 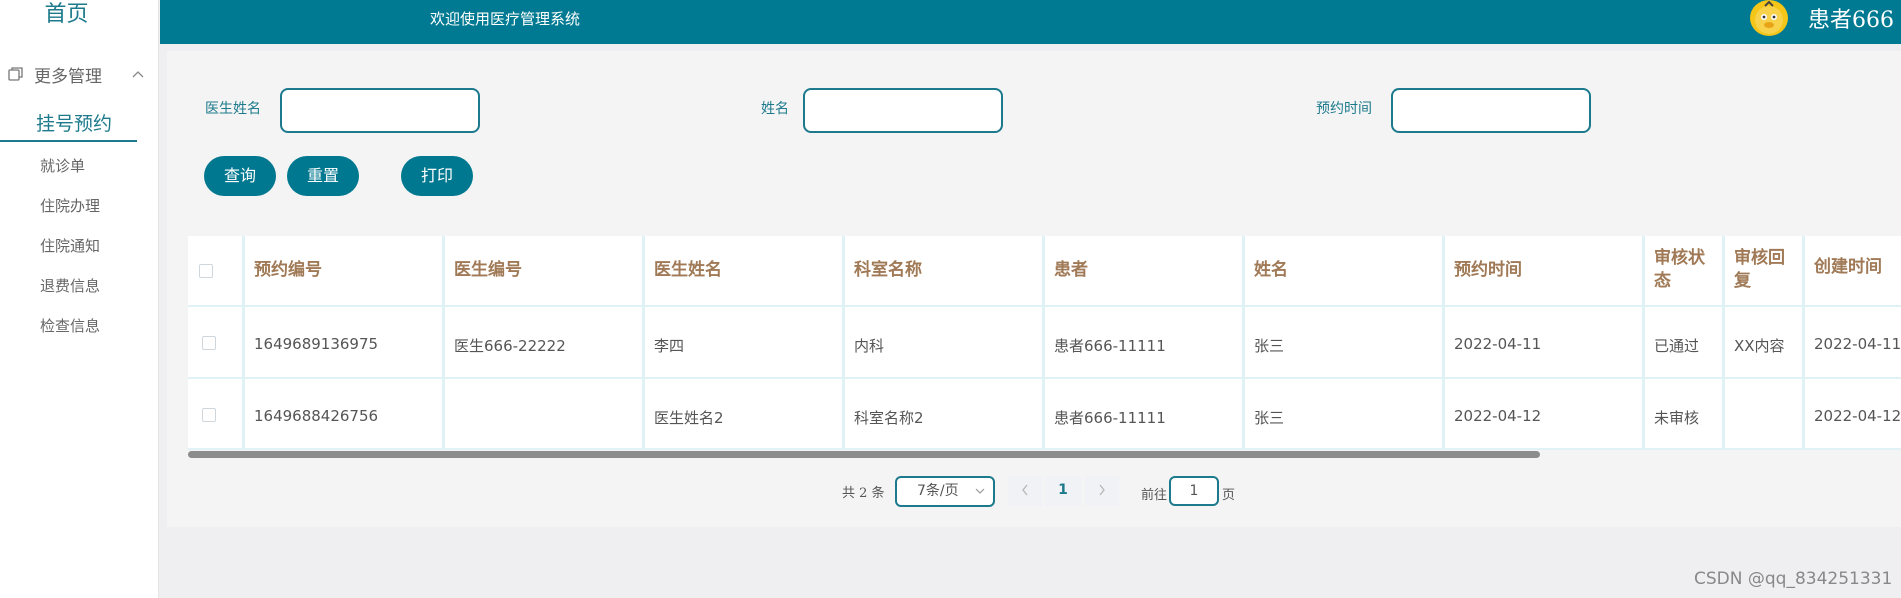 What do you see at coordinates (980, 496) in the screenshot?
I see `chevron-down-icon` at bounding box center [980, 496].